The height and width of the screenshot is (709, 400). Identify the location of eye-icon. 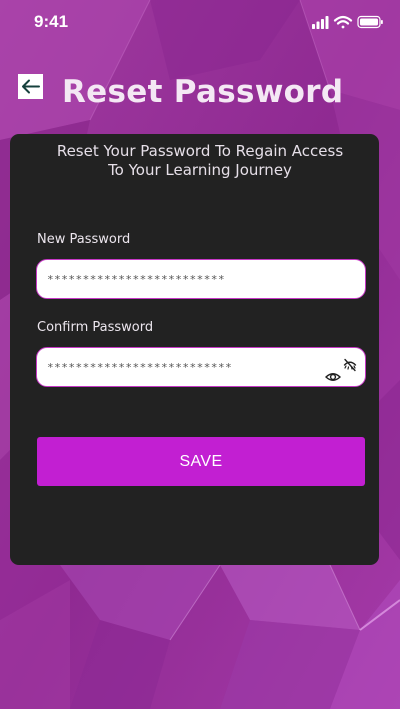
(333, 377).